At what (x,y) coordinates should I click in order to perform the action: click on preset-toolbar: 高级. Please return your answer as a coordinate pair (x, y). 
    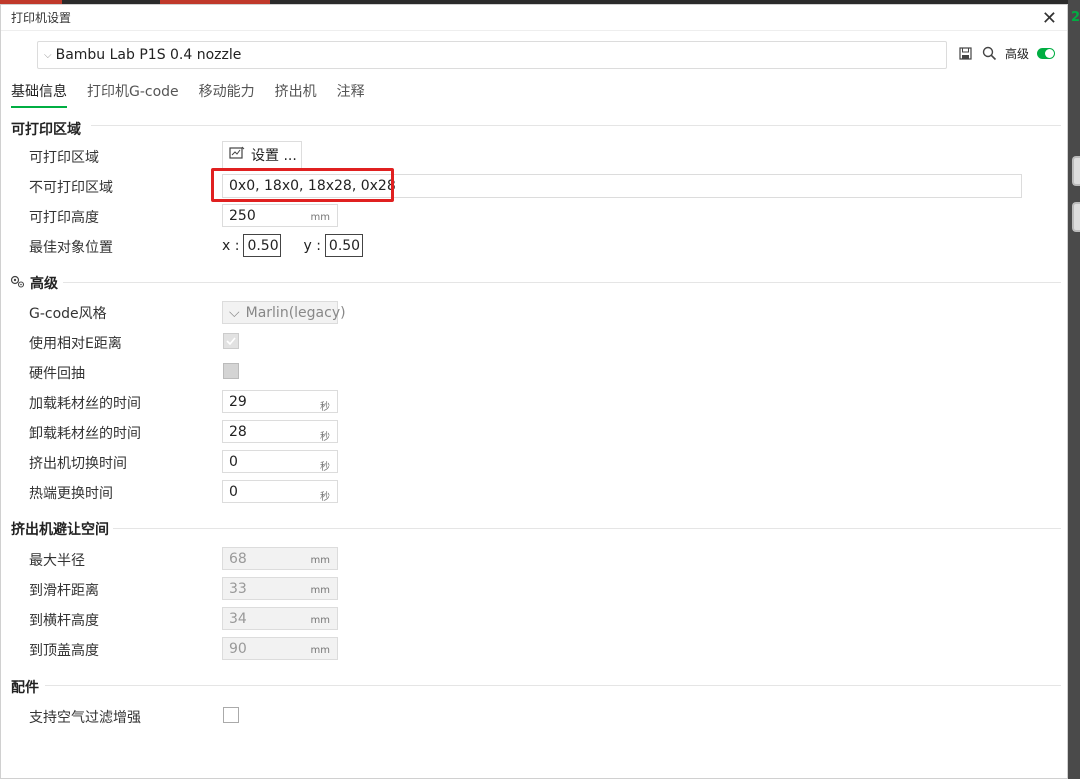
    Looking at the image, I should click on (1006, 53).